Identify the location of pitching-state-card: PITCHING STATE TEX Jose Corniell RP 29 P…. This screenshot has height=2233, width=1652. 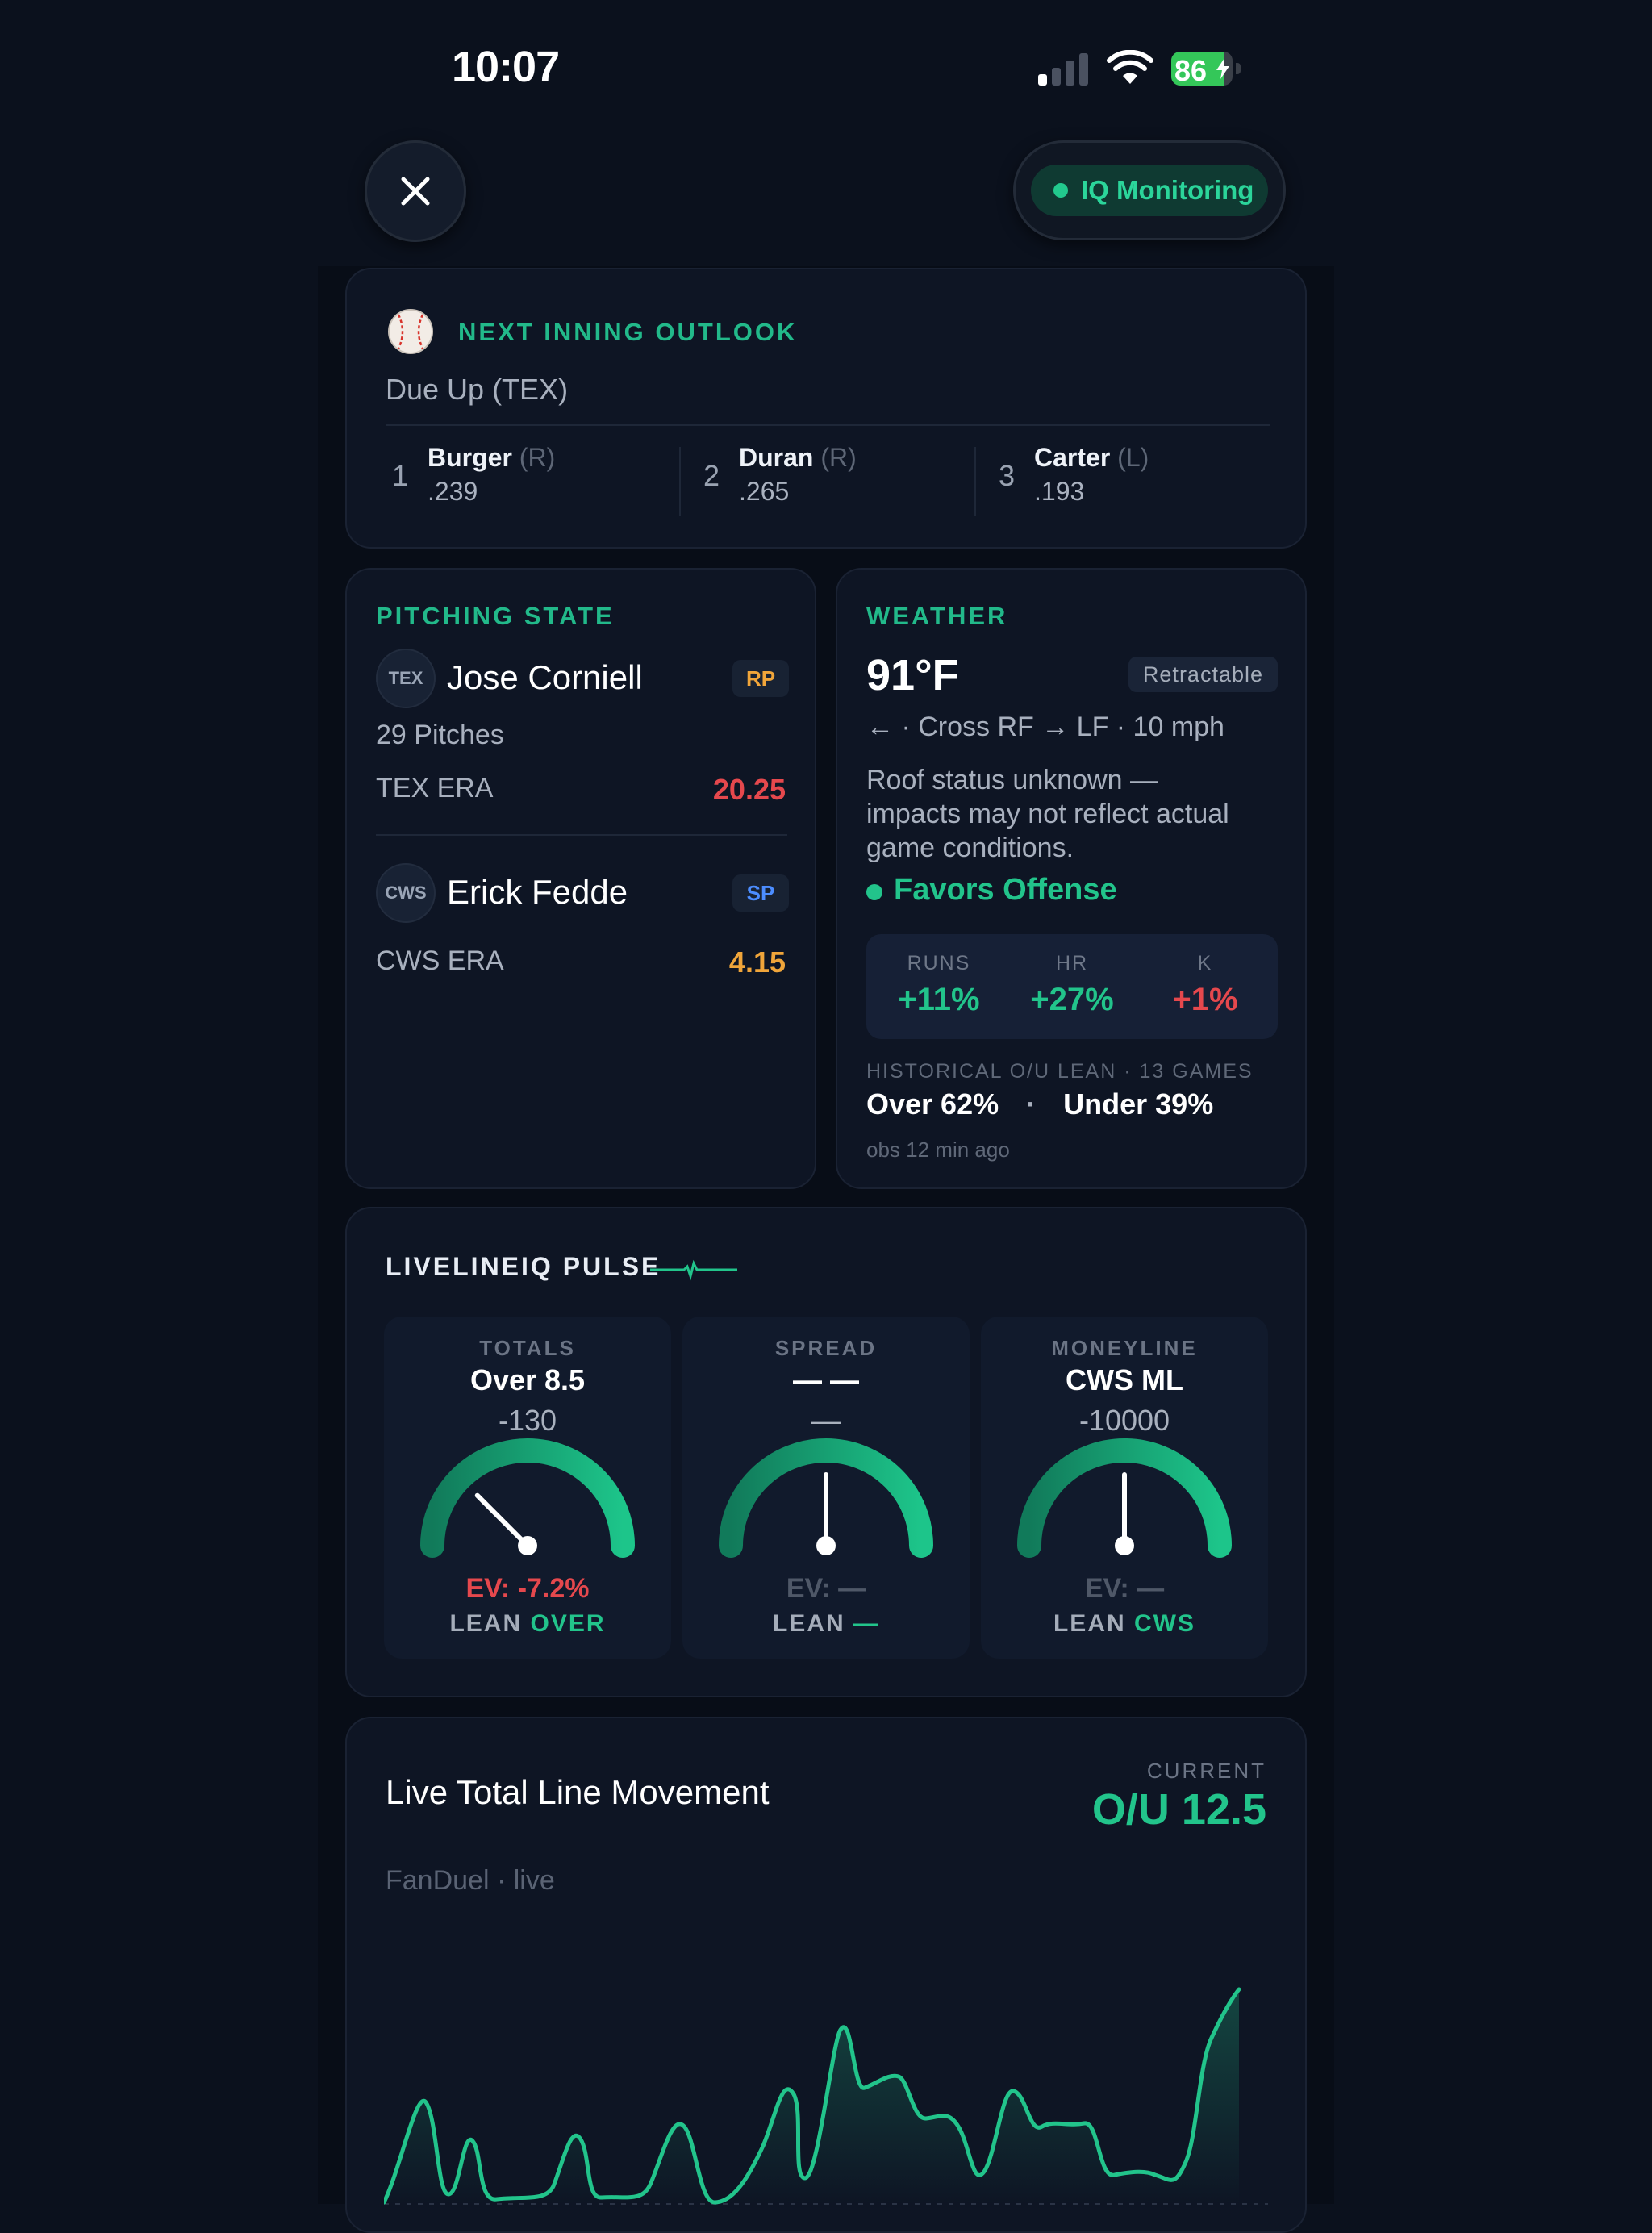
(580, 878).